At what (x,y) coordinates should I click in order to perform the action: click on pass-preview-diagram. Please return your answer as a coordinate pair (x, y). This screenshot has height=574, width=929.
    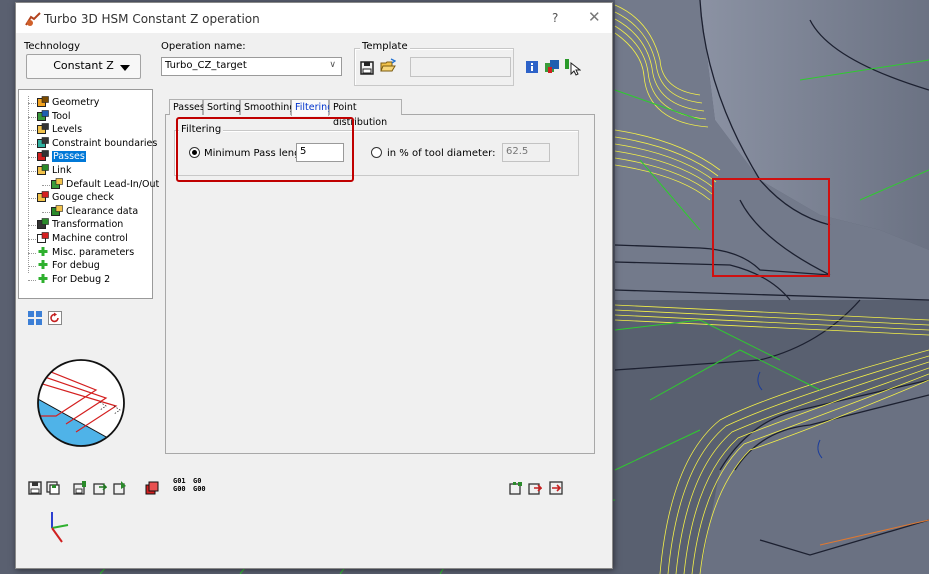
    Looking at the image, I should click on (81, 403).